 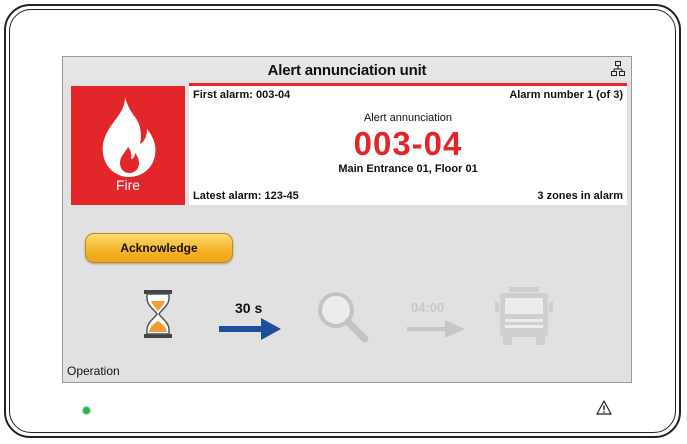 What do you see at coordinates (242, 95) in the screenshot?
I see `first-alarm-text: First alarm: 003-04` at bounding box center [242, 95].